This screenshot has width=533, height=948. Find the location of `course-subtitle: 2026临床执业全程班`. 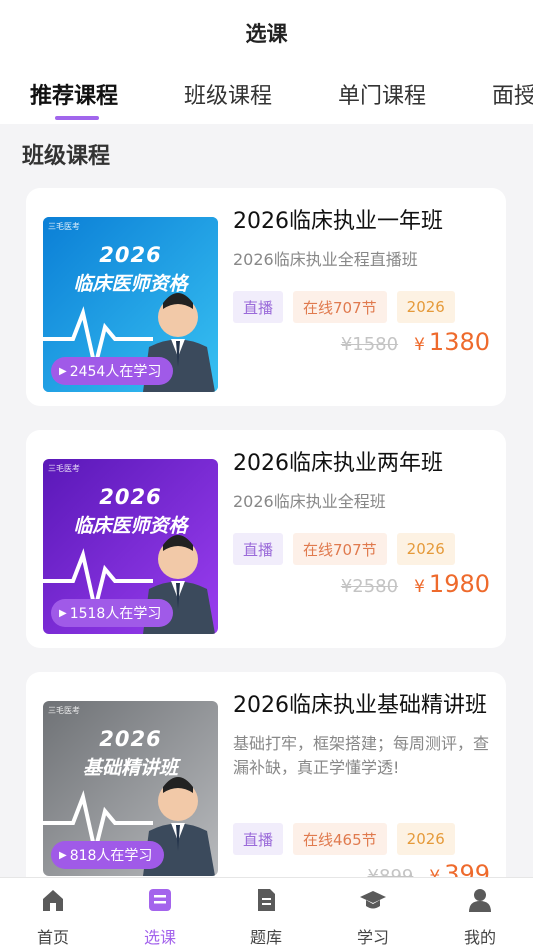

course-subtitle: 2026临床执业全程班 is located at coordinates (309, 501).